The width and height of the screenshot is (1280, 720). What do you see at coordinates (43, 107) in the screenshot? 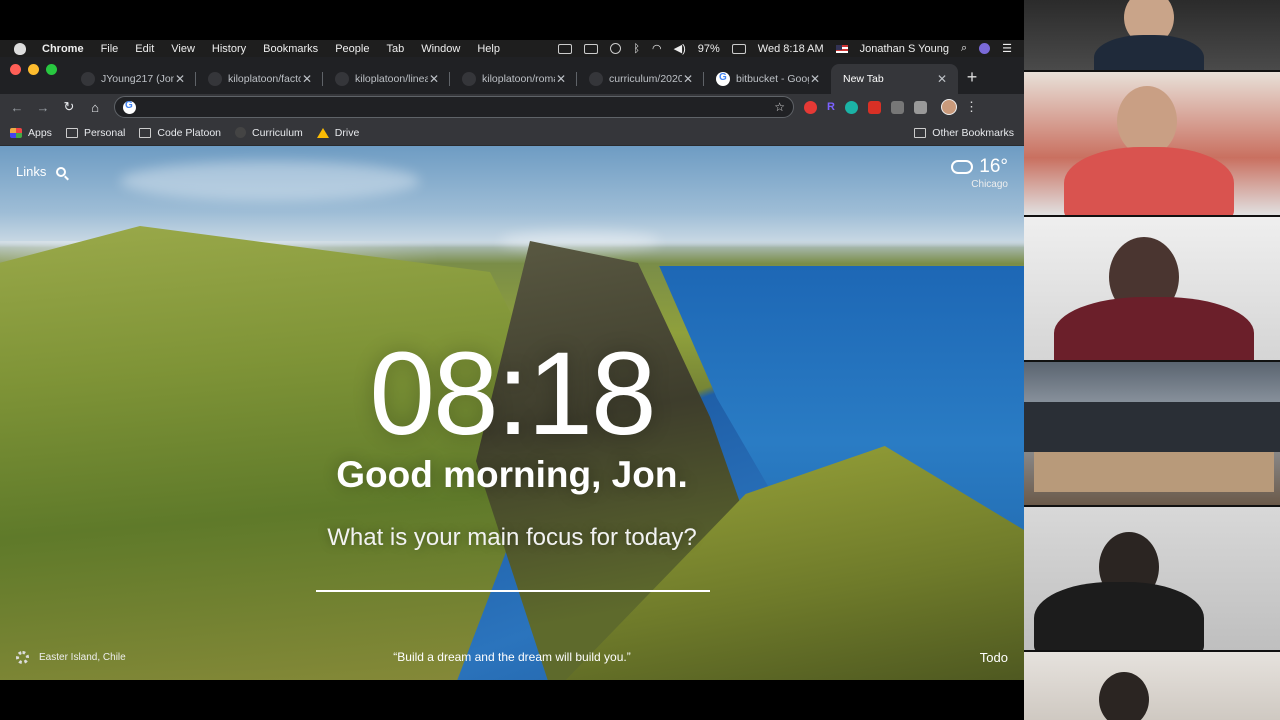
I see `forward-arrow-icon: →` at bounding box center [43, 107].